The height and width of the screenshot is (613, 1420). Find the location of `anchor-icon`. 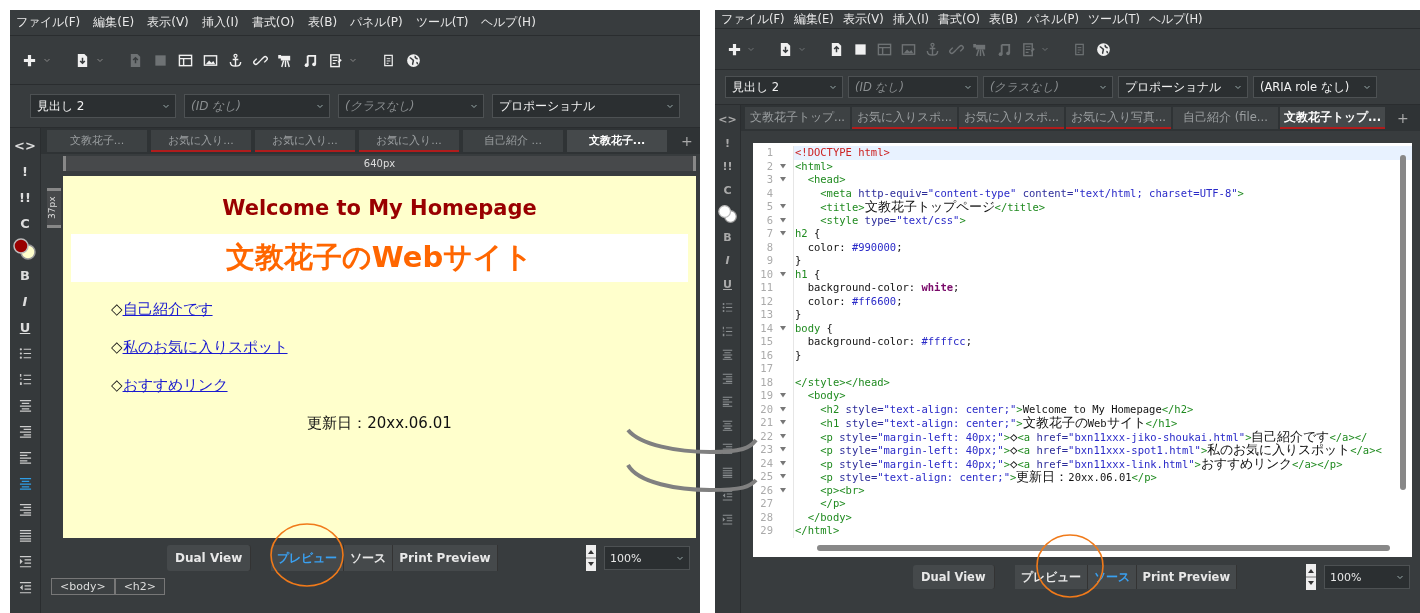

anchor-icon is located at coordinates (235, 60).